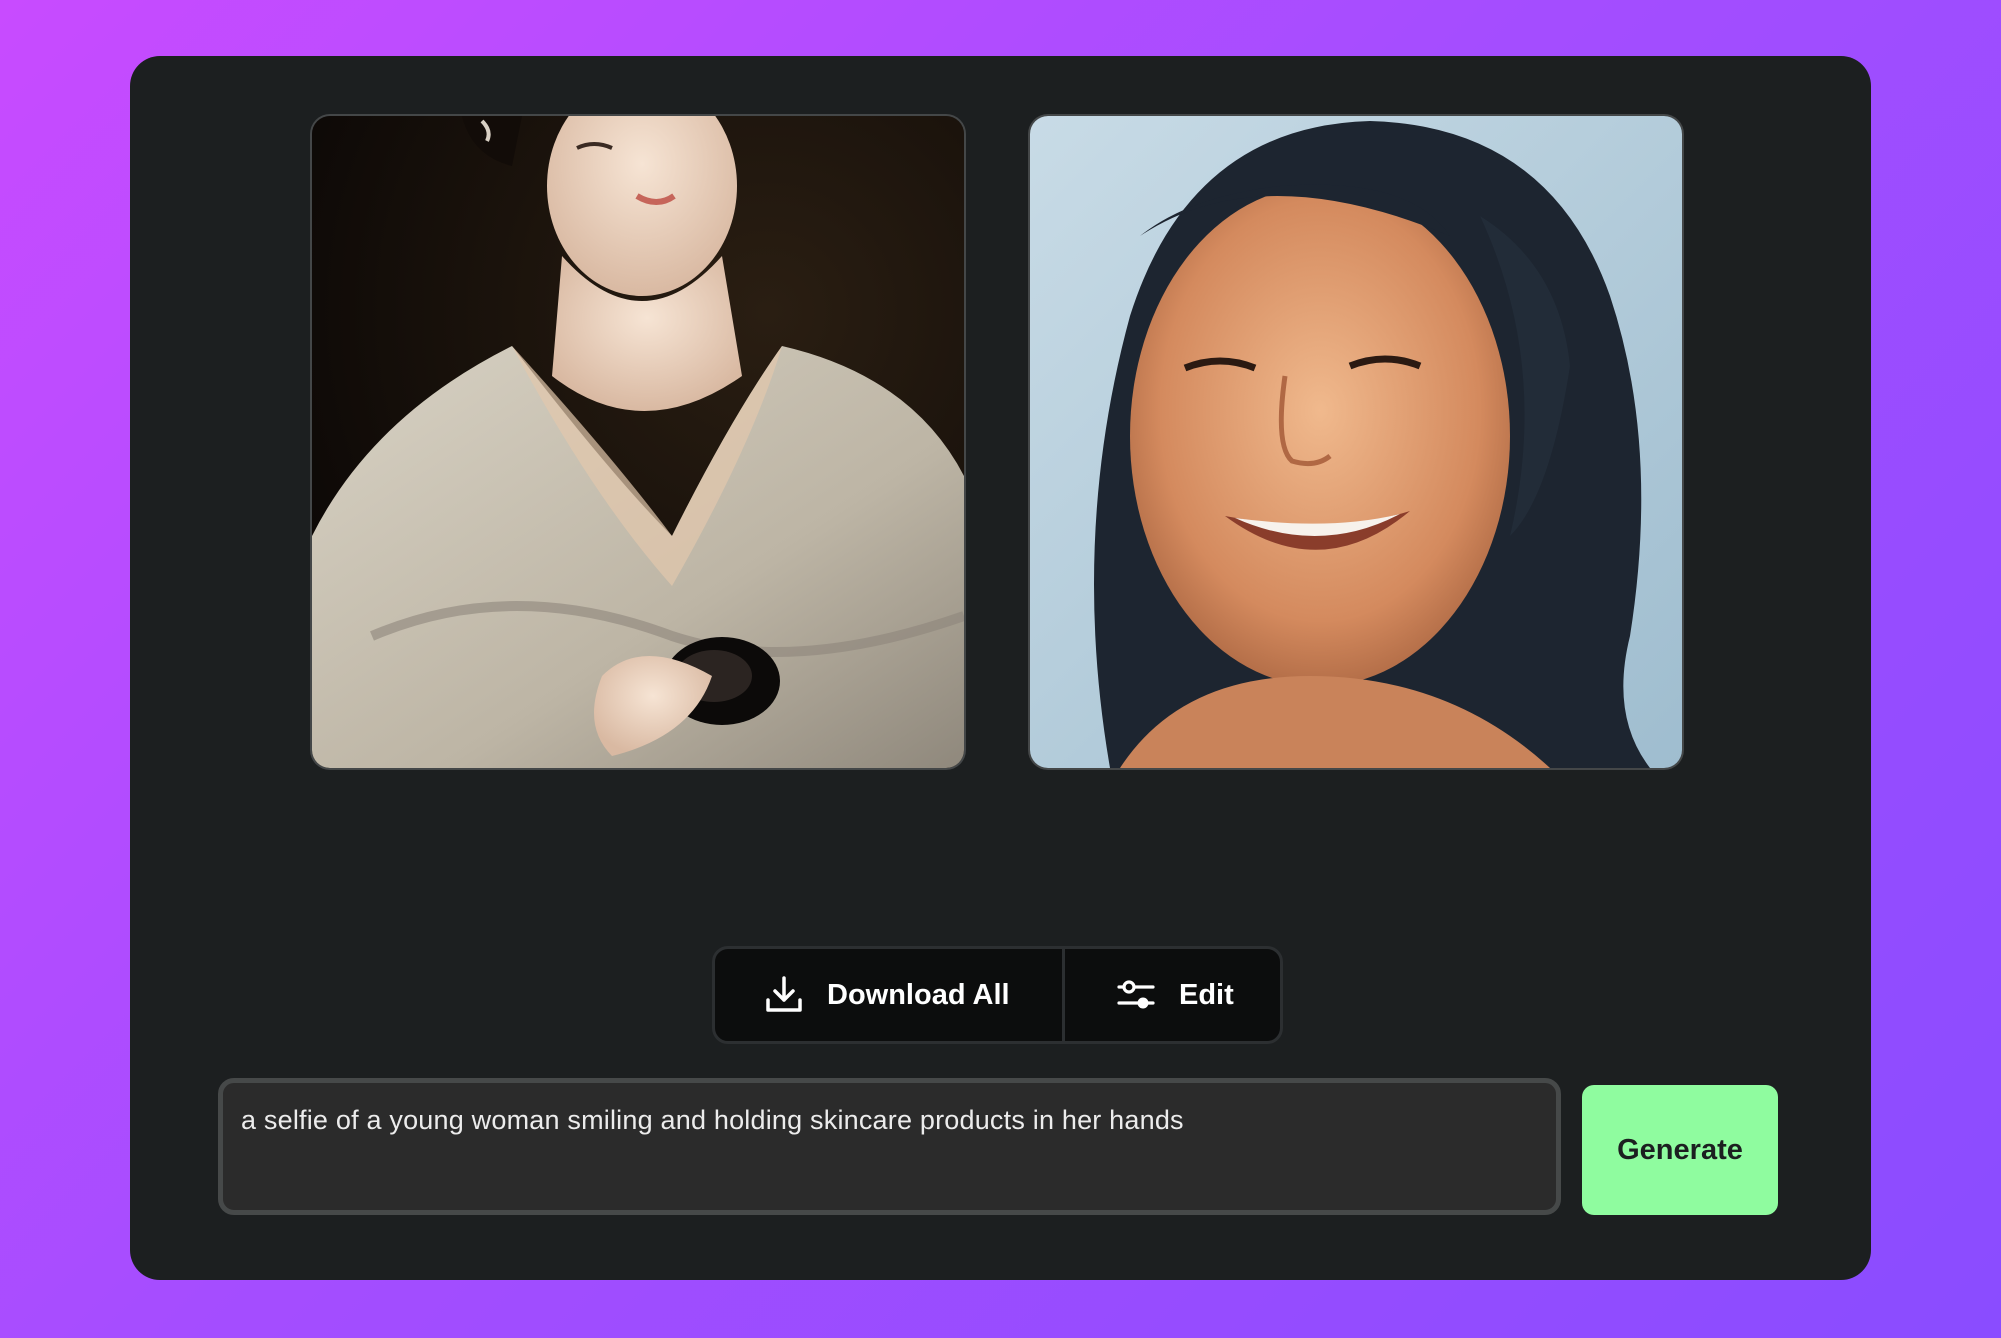 Image resolution: width=2001 pixels, height=1338 pixels. I want to click on download-all-button: Download All, so click(890, 995).